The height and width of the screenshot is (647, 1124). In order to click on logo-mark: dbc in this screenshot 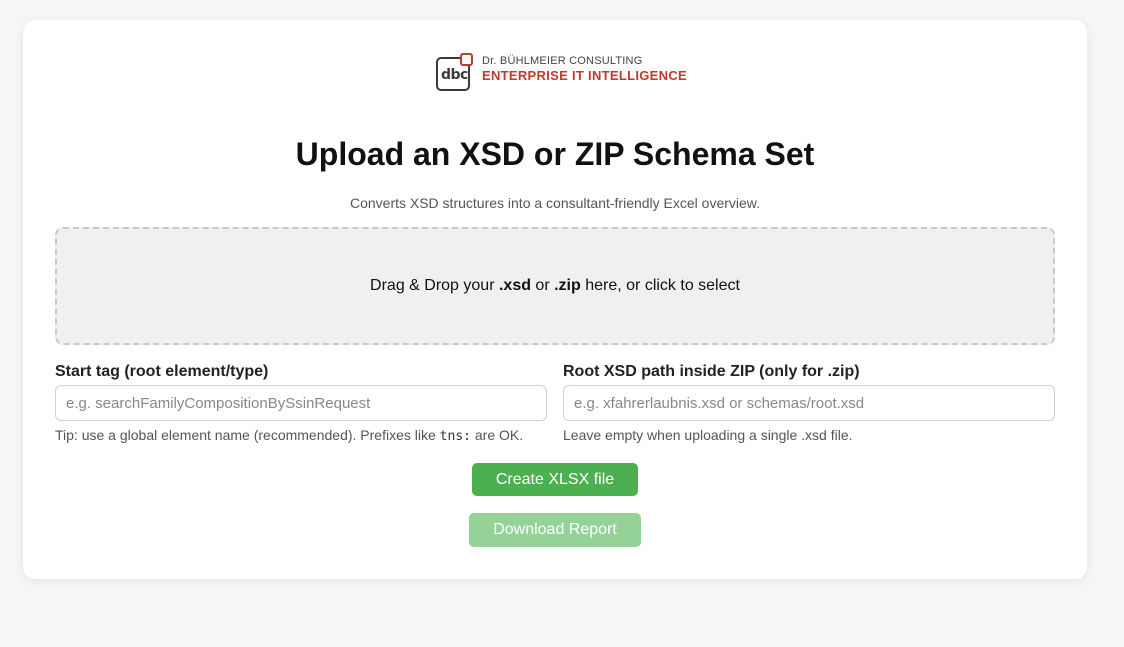, I will do `click(456, 73)`.